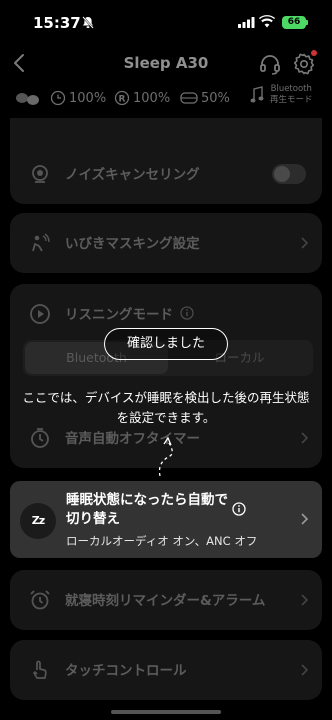 Image resolution: width=332 pixels, height=720 pixels. What do you see at coordinates (166, 344) in the screenshot?
I see `confirm-button: 確認しました` at bounding box center [166, 344].